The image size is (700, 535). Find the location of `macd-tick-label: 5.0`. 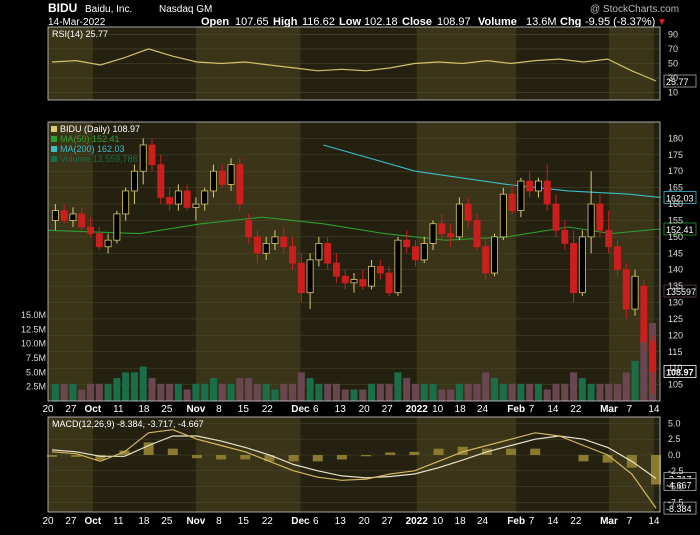

macd-tick-label: 5.0 is located at coordinates (674, 423).